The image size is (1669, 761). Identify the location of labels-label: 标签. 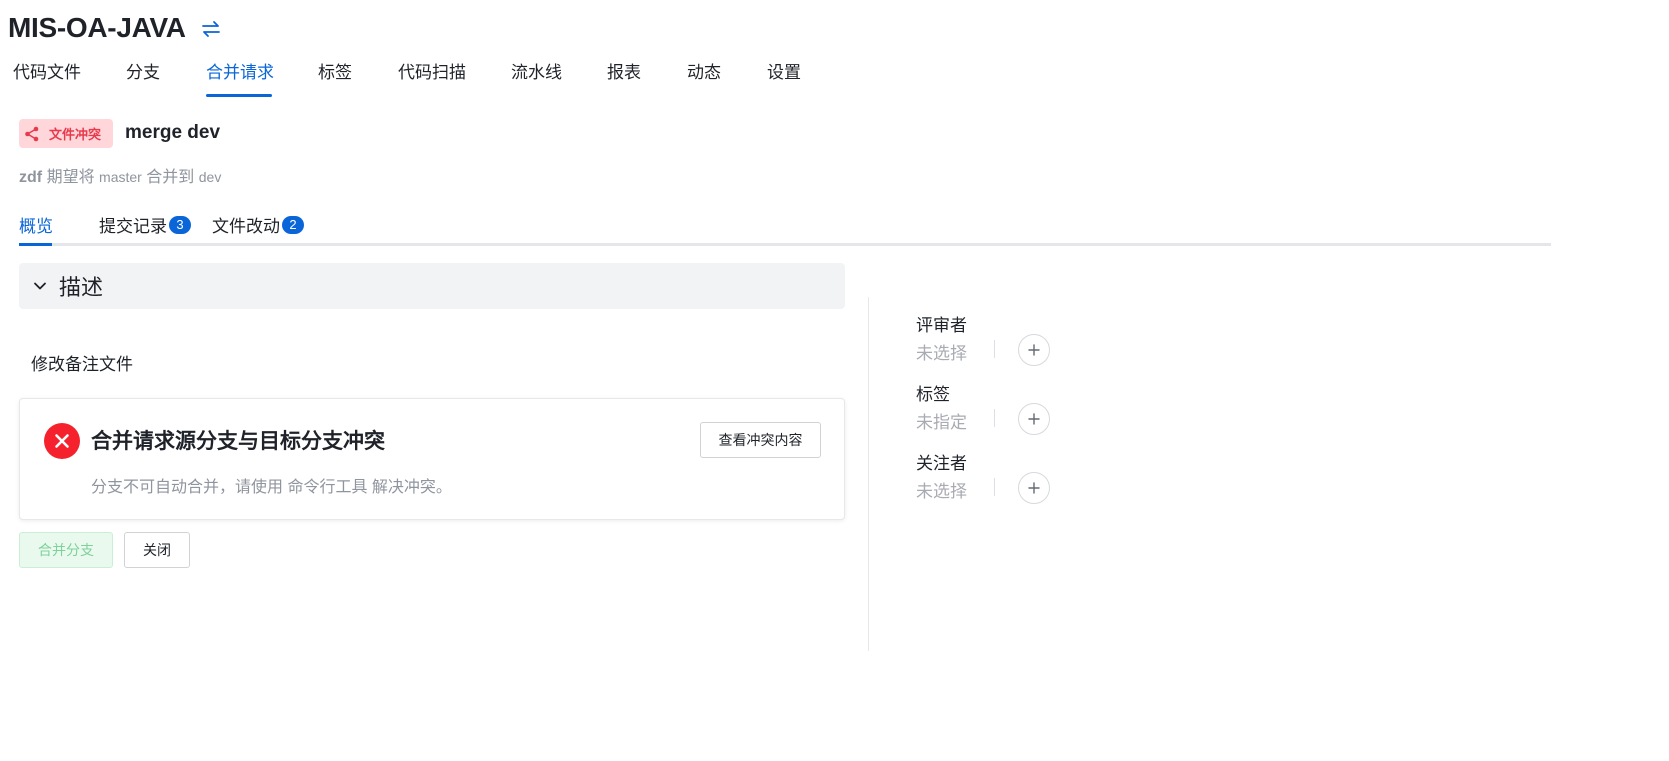
(933, 394).